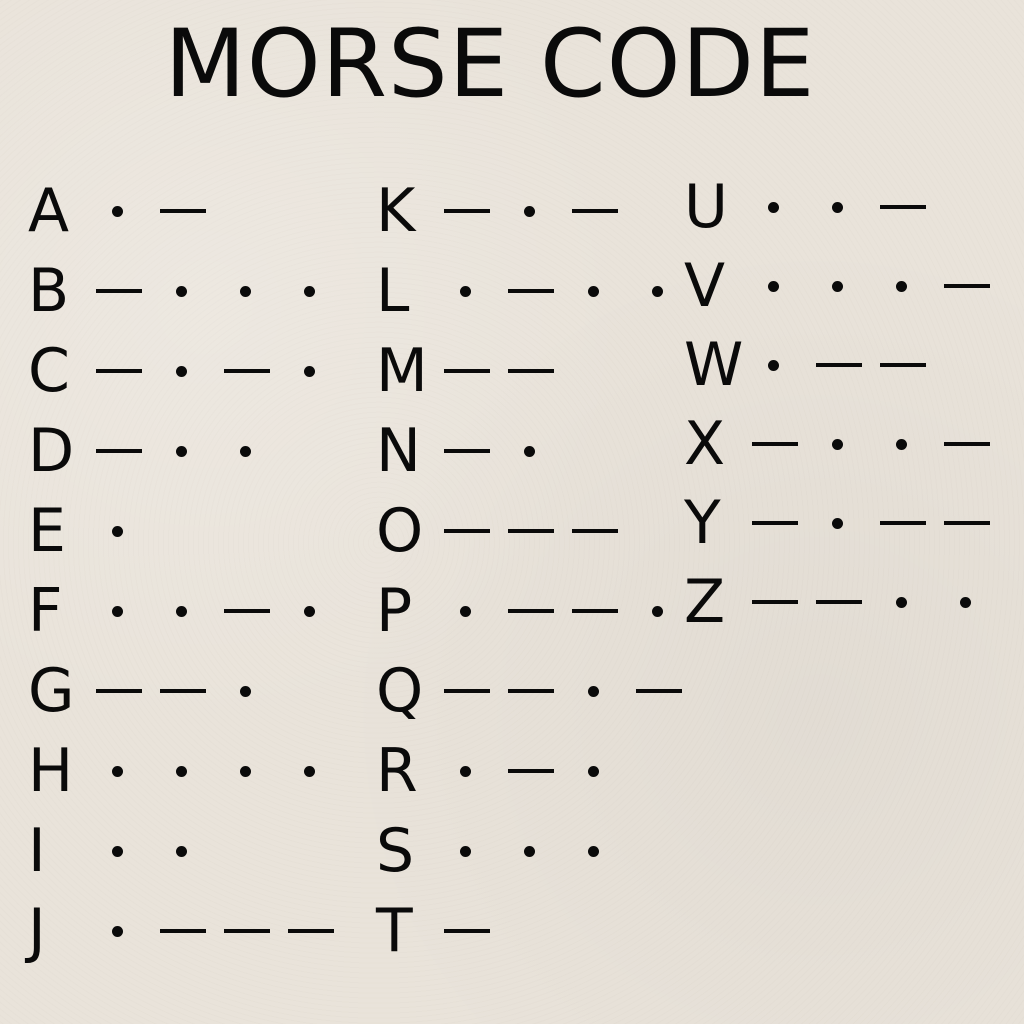 This screenshot has height=1024, width=1024. I want to click on letter-label: U, so click(706, 207).